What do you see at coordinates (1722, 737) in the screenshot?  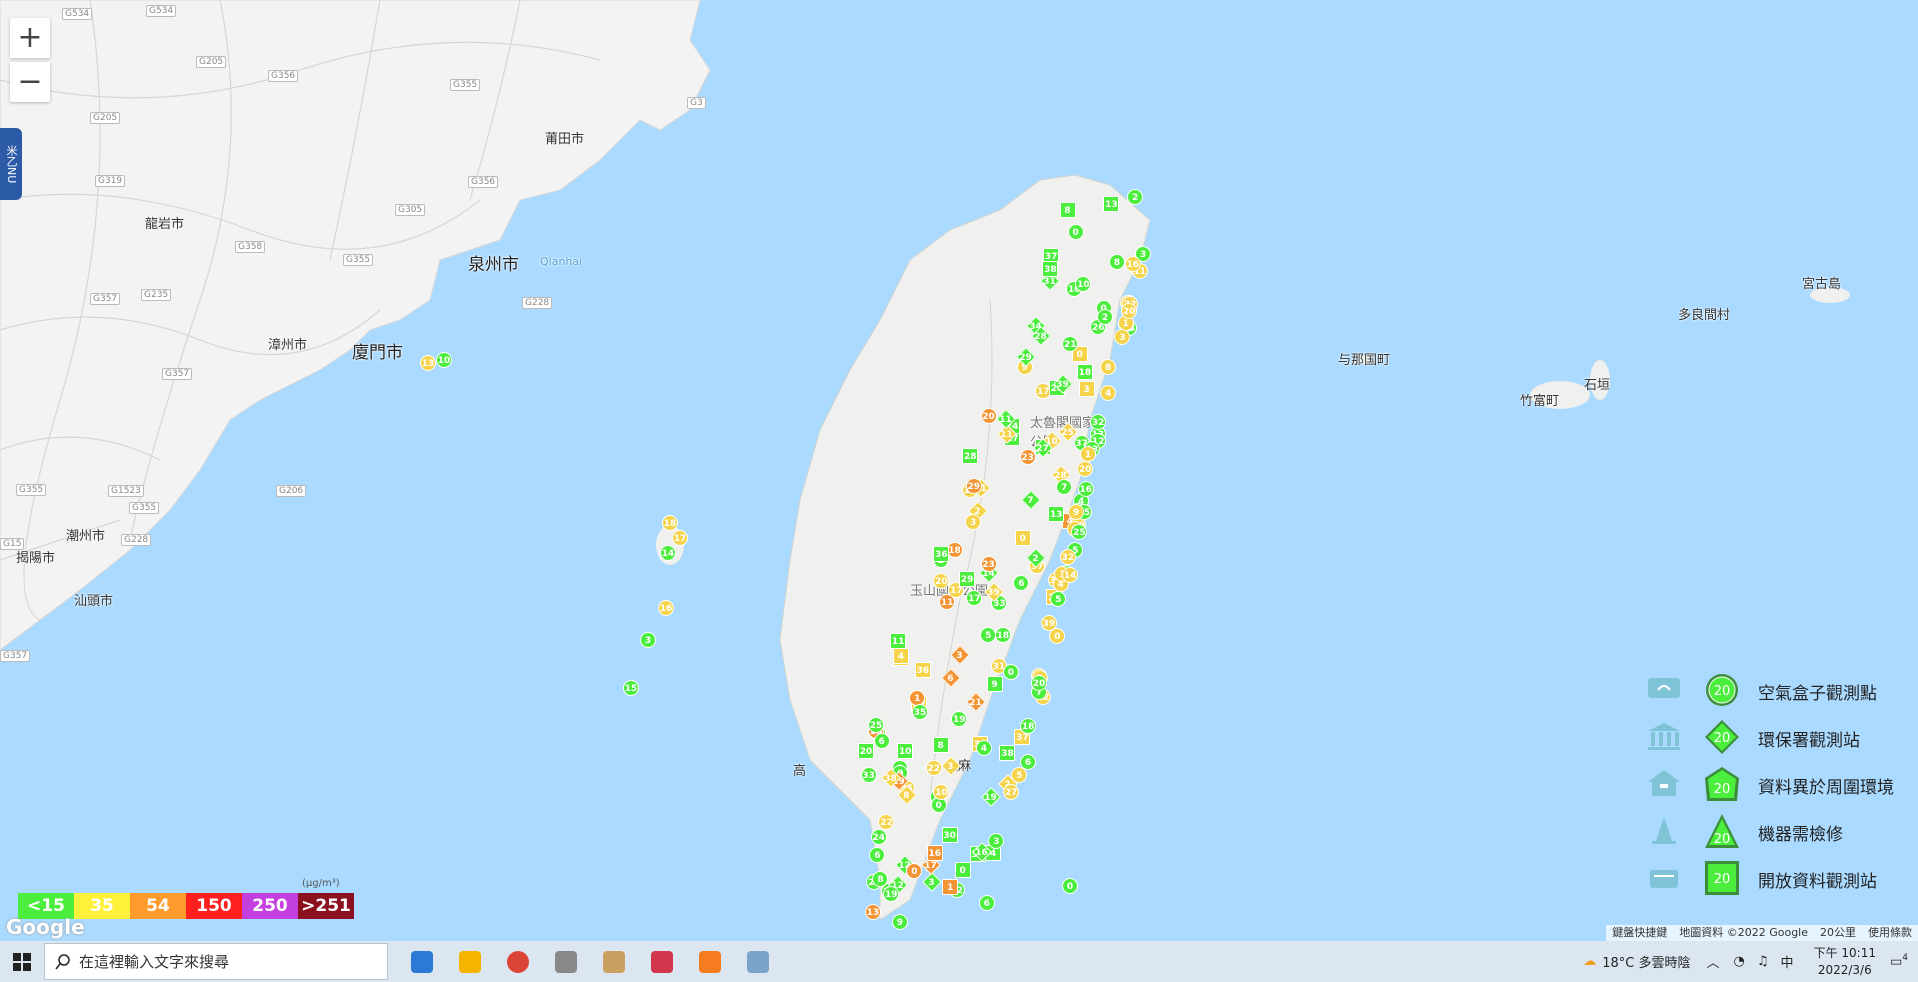 I see `legend-marker-diamond: 20` at bounding box center [1722, 737].